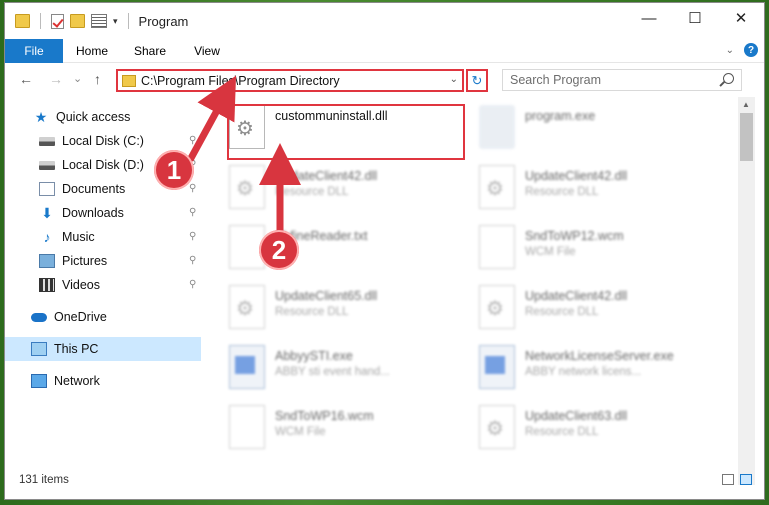 The image size is (769, 505). I want to click on window-title: Program, so click(163, 21).